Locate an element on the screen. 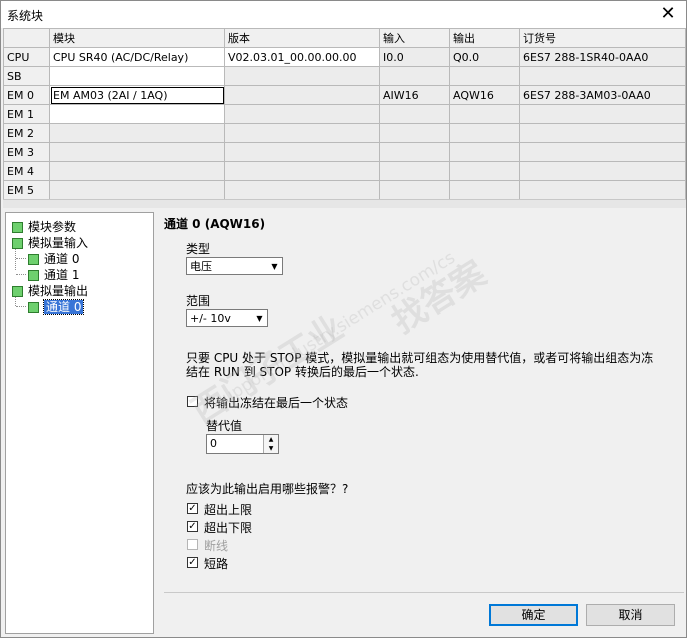 The width and height of the screenshot is (687, 638). table-row: EM 5 is located at coordinates (344, 190).